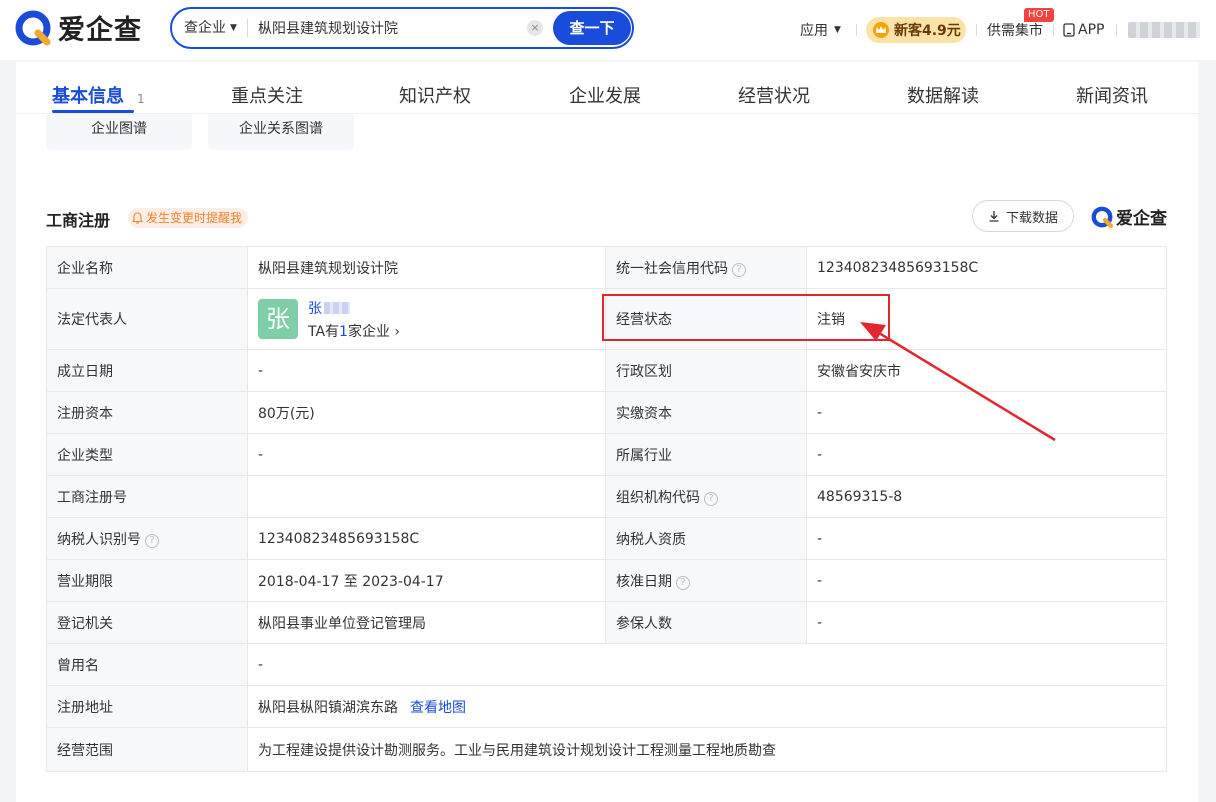  What do you see at coordinates (93, 111) in the screenshot?
I see `active-tab-indicator` at bounding box center [93, 111].